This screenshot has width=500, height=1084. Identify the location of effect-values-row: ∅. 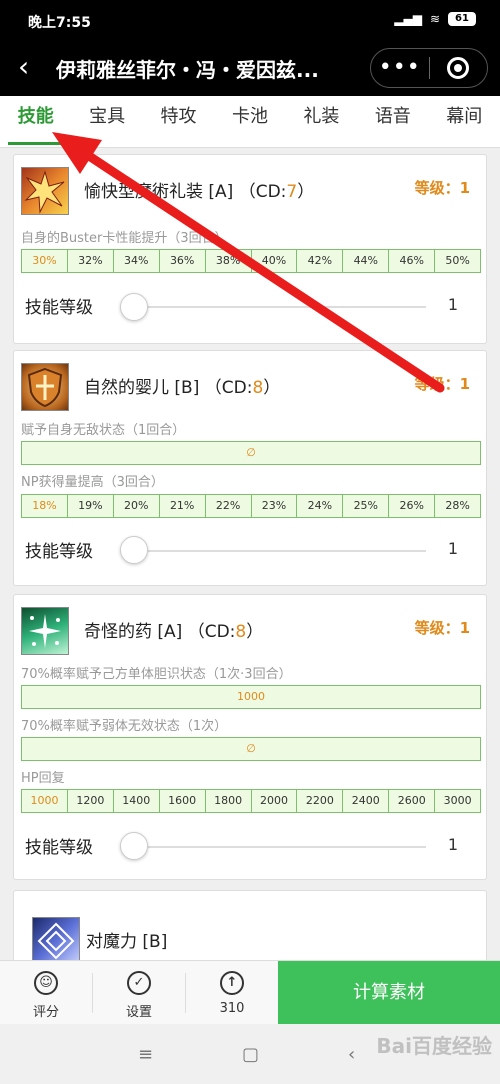
(251, 749).